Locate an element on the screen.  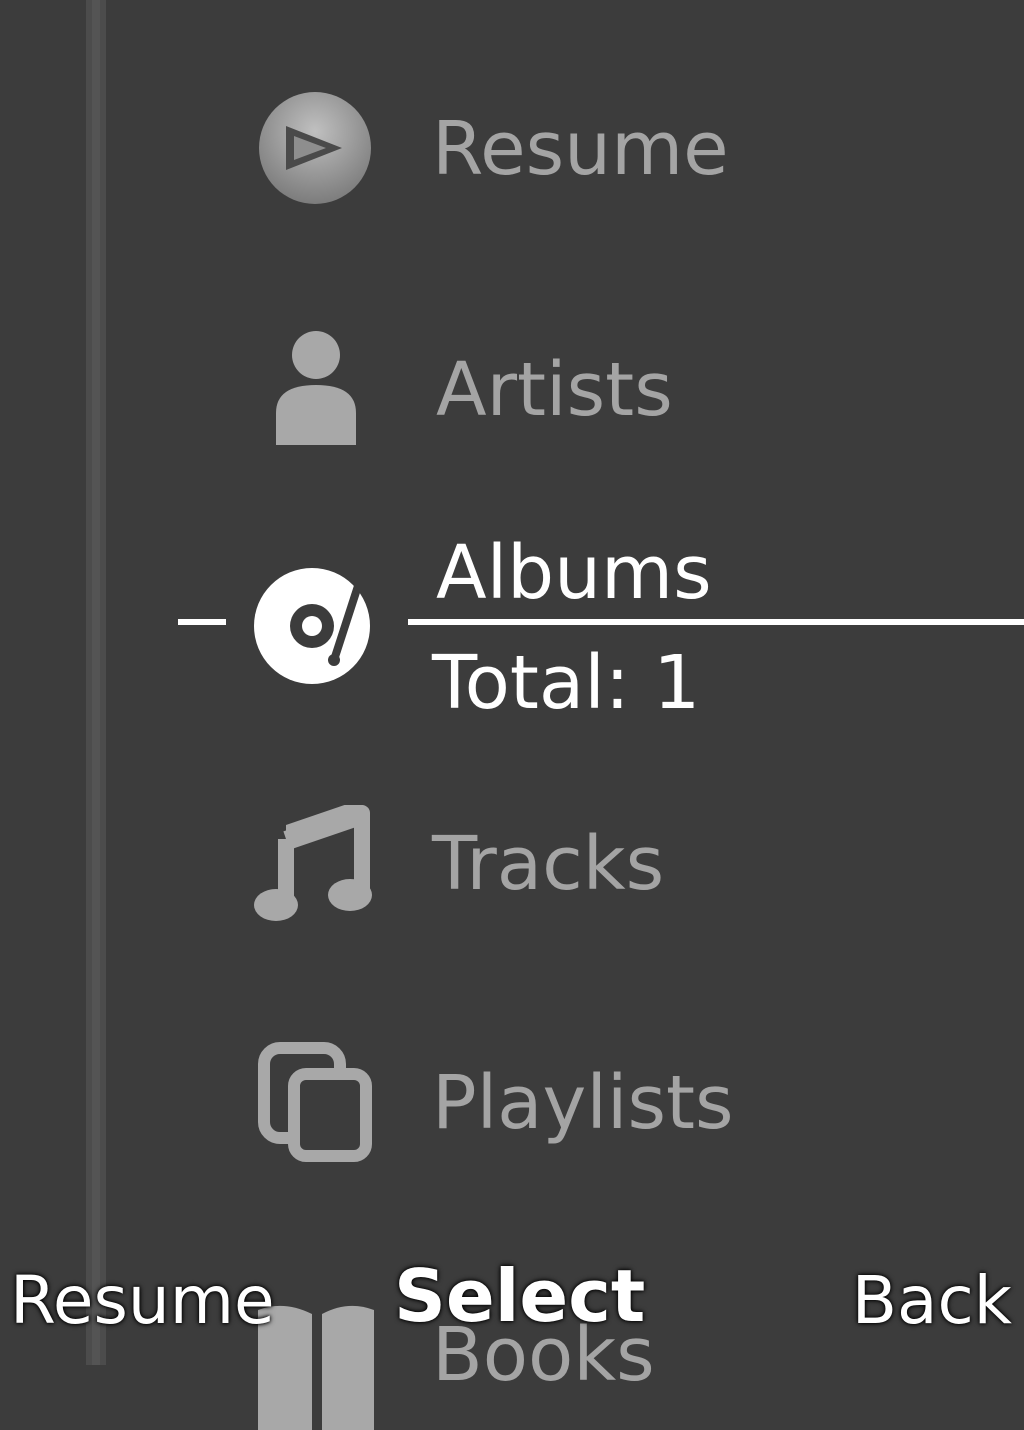
menu-item-label: Tracks is located at coordinates (548, 864).